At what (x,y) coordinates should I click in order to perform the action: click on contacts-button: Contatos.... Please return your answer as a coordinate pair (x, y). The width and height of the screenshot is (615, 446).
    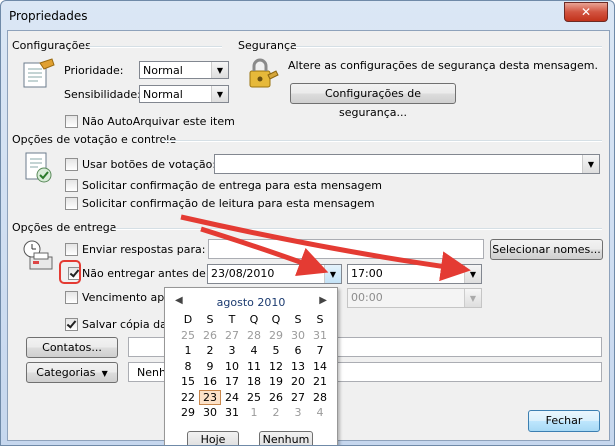
    Looking at the image, I should click on (72, 347).